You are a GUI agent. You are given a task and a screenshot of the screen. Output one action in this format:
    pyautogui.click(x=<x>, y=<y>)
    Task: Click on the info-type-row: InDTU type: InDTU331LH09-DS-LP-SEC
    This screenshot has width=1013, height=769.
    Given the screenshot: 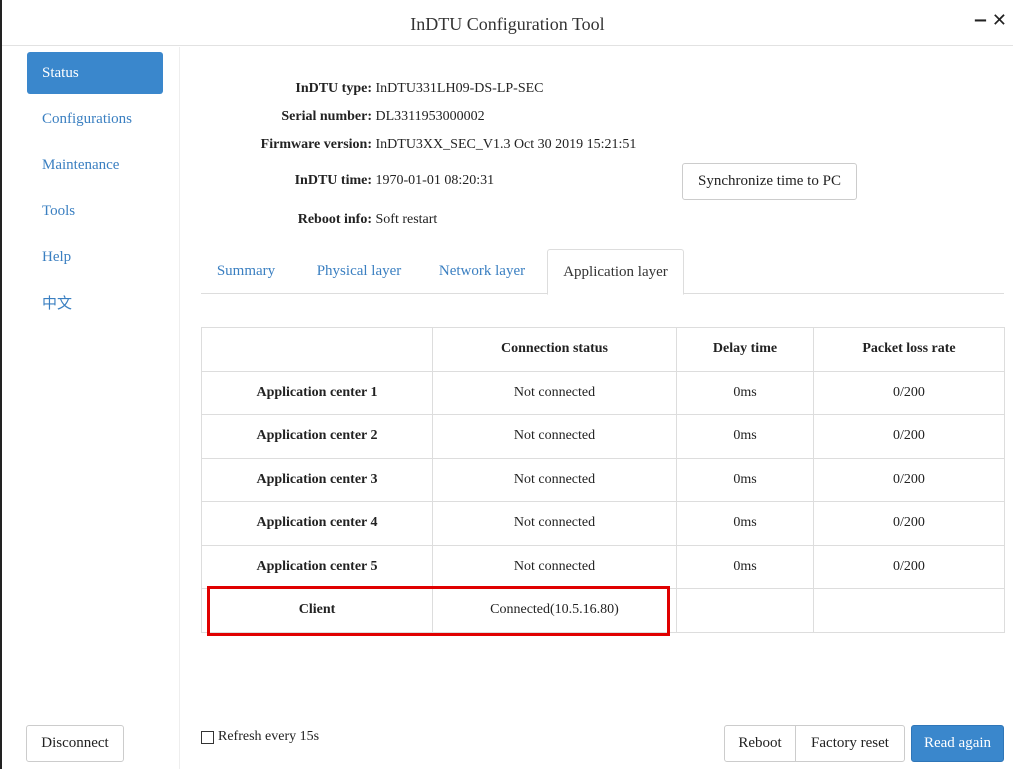 What is the action you would take?
    pyautogui.click(x=373, y=89)
    